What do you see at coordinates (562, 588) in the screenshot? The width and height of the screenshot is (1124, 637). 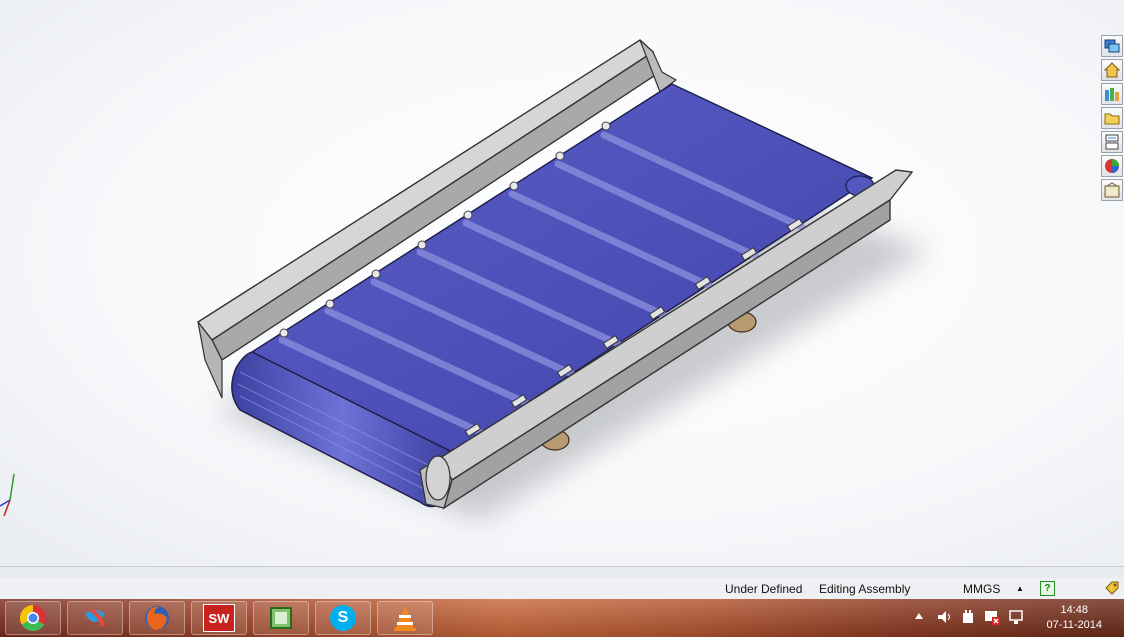 I see `status-bar: Under Defined Editing Assembly MMGS ▲ ?` at bounding box center [562, 588].